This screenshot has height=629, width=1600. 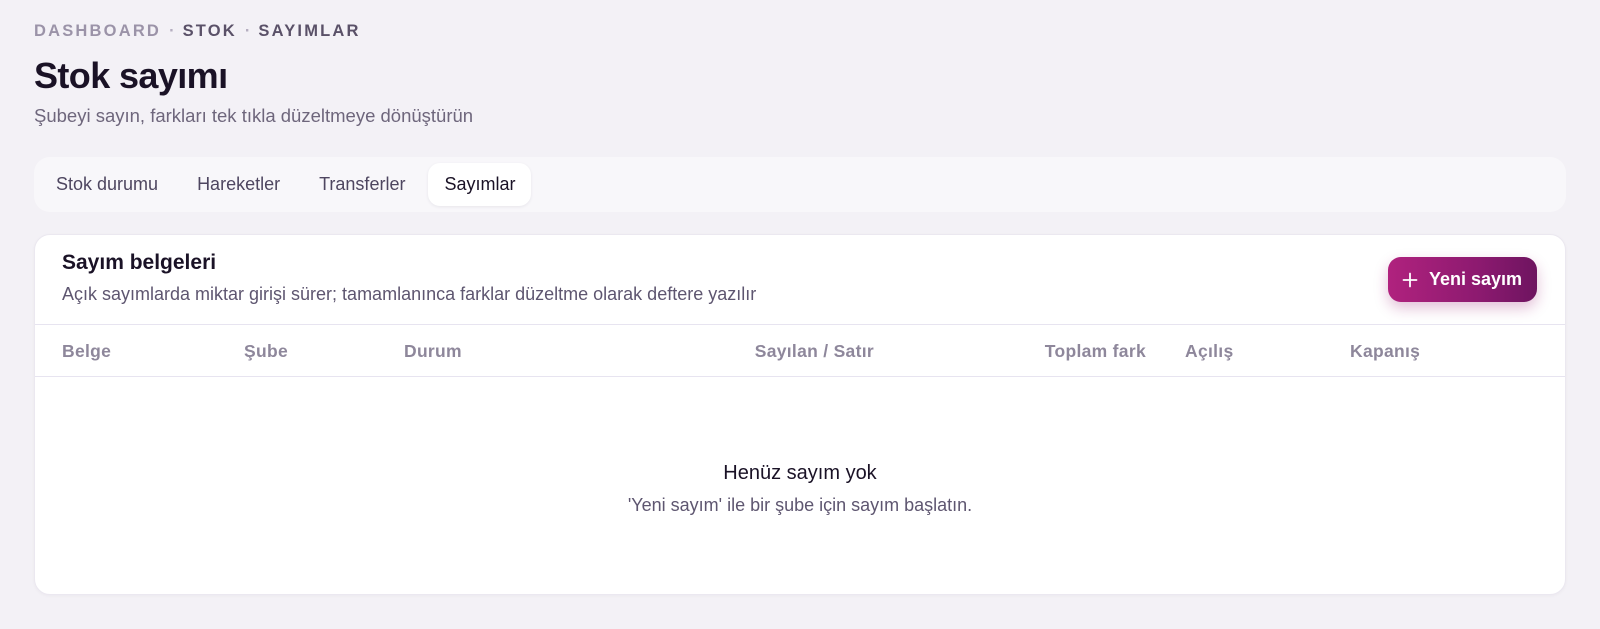 I want to click on new-count-button: Yeni sayım, so click(x=1462, y=279).